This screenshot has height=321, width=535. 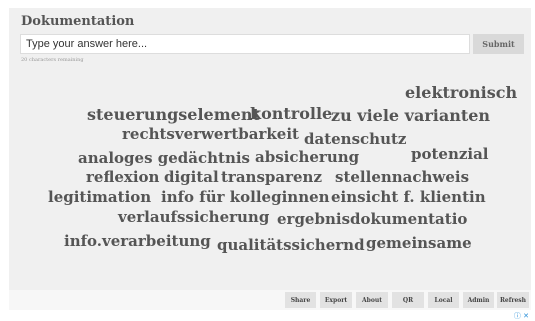 I want to click on cloud-word: absicherung, so click(x=307, y=157).